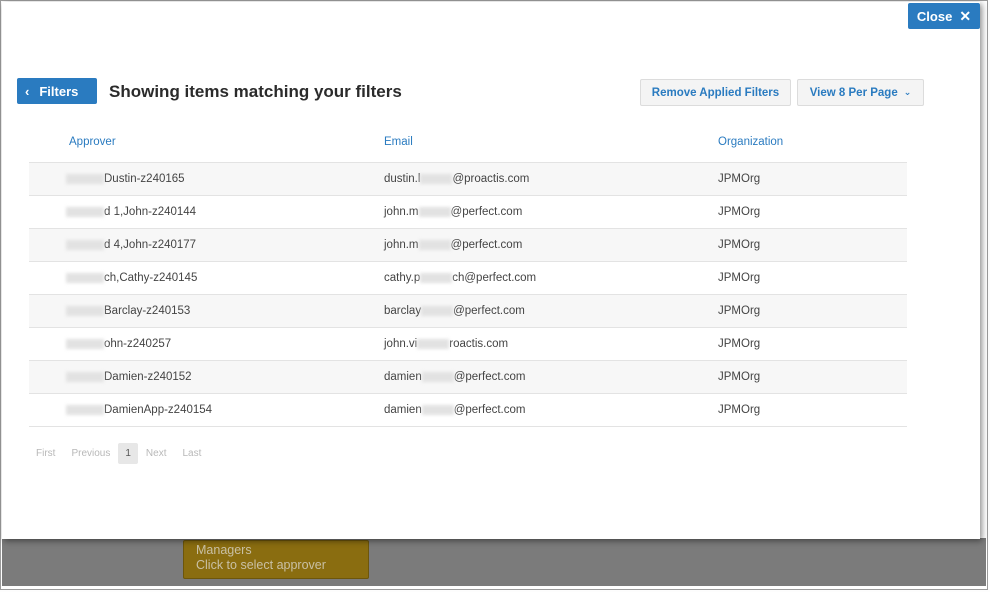  What do you see at coordinates (457, 179) in the screenshot?
I see `email-cell: dustin.l @proactis.com` at bounding box center [457, 179].